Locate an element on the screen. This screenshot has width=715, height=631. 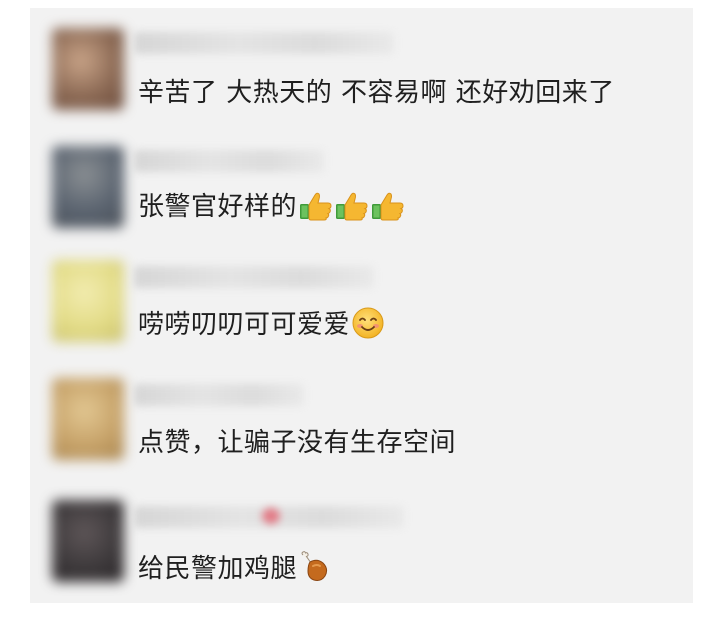
smiling-face-icon is located at coordinates (368, 326).